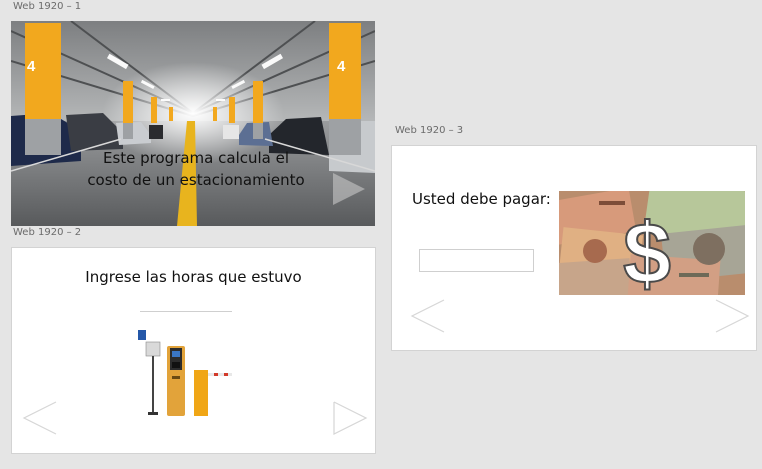 The height and width of the screenshot is (469, 762). I want to click on hours-prompt: Ingrese las horas que estuvo, so click(193, 277).